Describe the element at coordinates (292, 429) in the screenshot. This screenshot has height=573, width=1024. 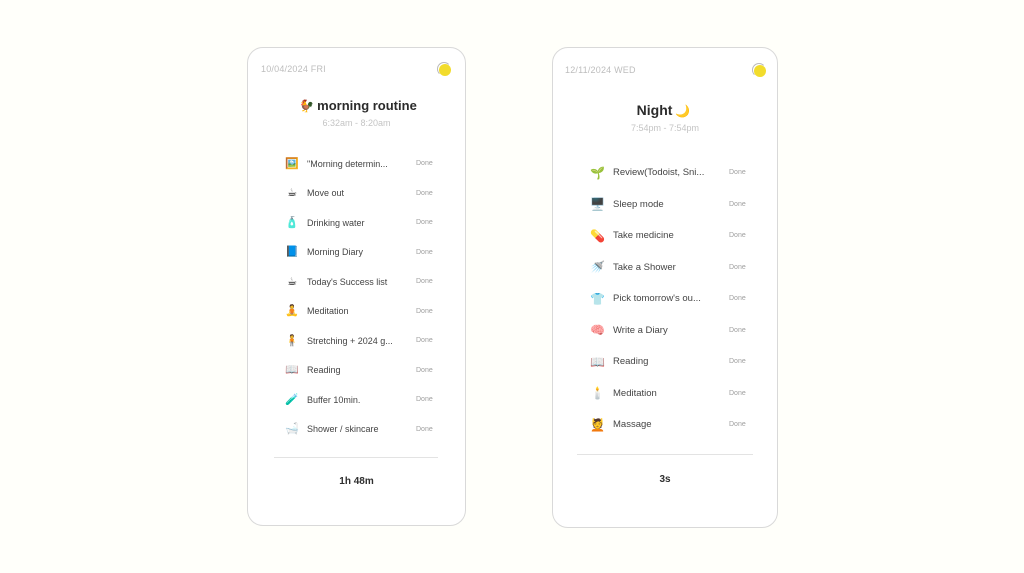
I see `bathtub-icon: 🛁` at that location.